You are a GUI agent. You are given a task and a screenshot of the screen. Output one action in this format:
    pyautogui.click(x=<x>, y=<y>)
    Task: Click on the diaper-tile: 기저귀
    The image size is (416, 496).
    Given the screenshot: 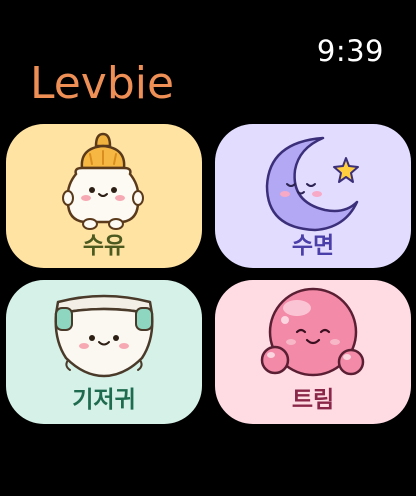 What is the action you would take?
    pyautogui.click(x=104, y=352)
    